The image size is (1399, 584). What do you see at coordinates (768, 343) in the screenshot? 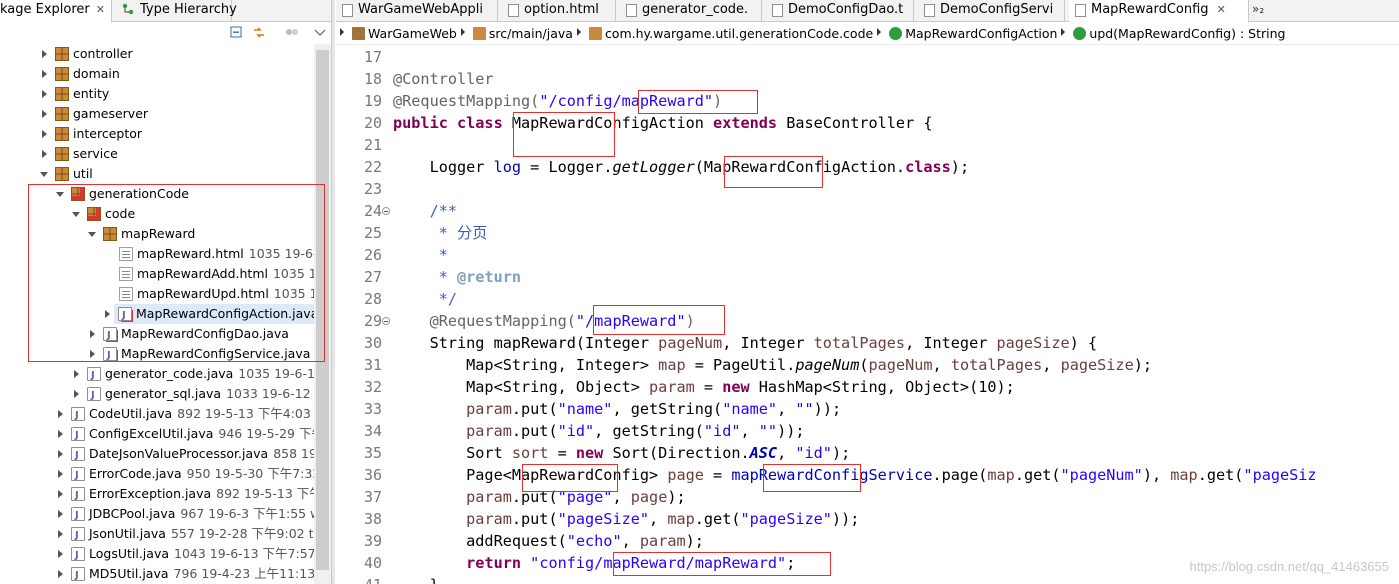
I see `code-token: , Integer` at bounding box center [768, 343].